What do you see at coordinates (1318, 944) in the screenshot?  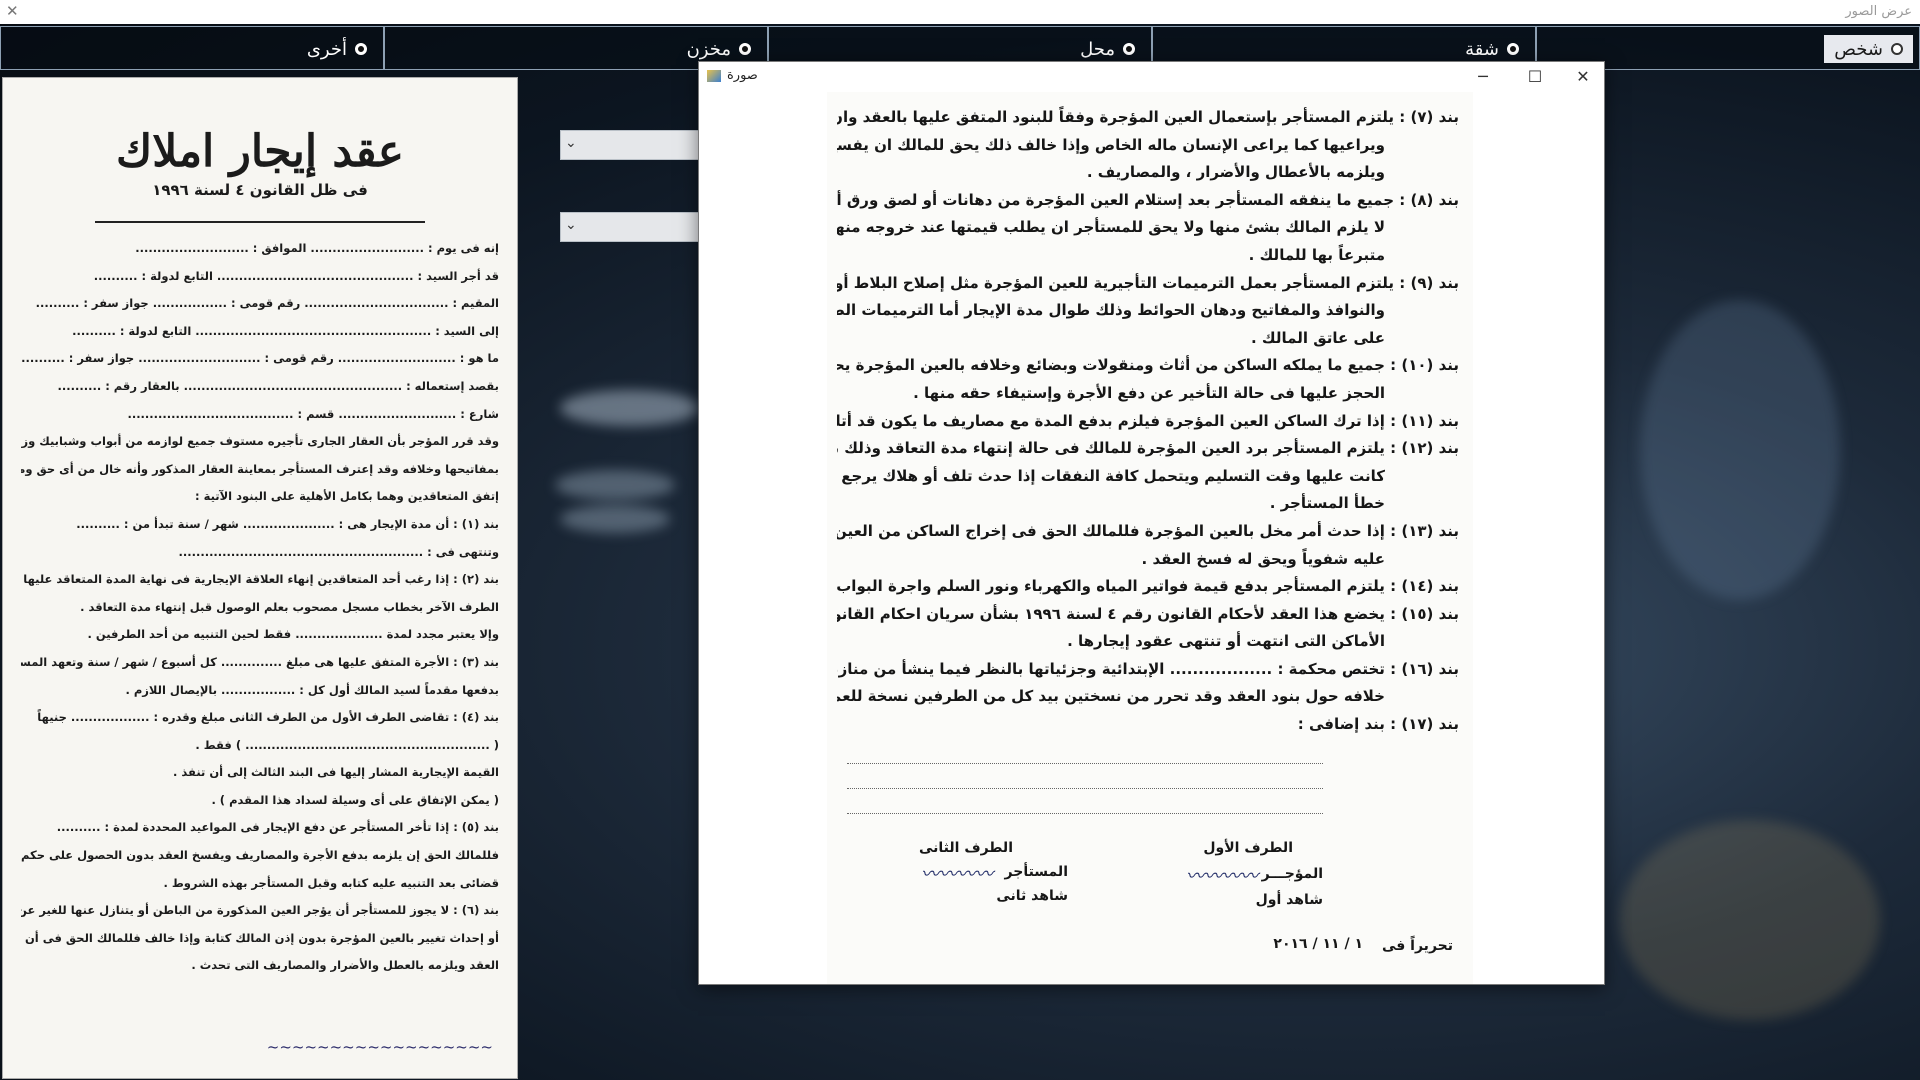 I see `date-value: ١ / ١١ / ٢٠١٦` at bounding box center [1318, 944].